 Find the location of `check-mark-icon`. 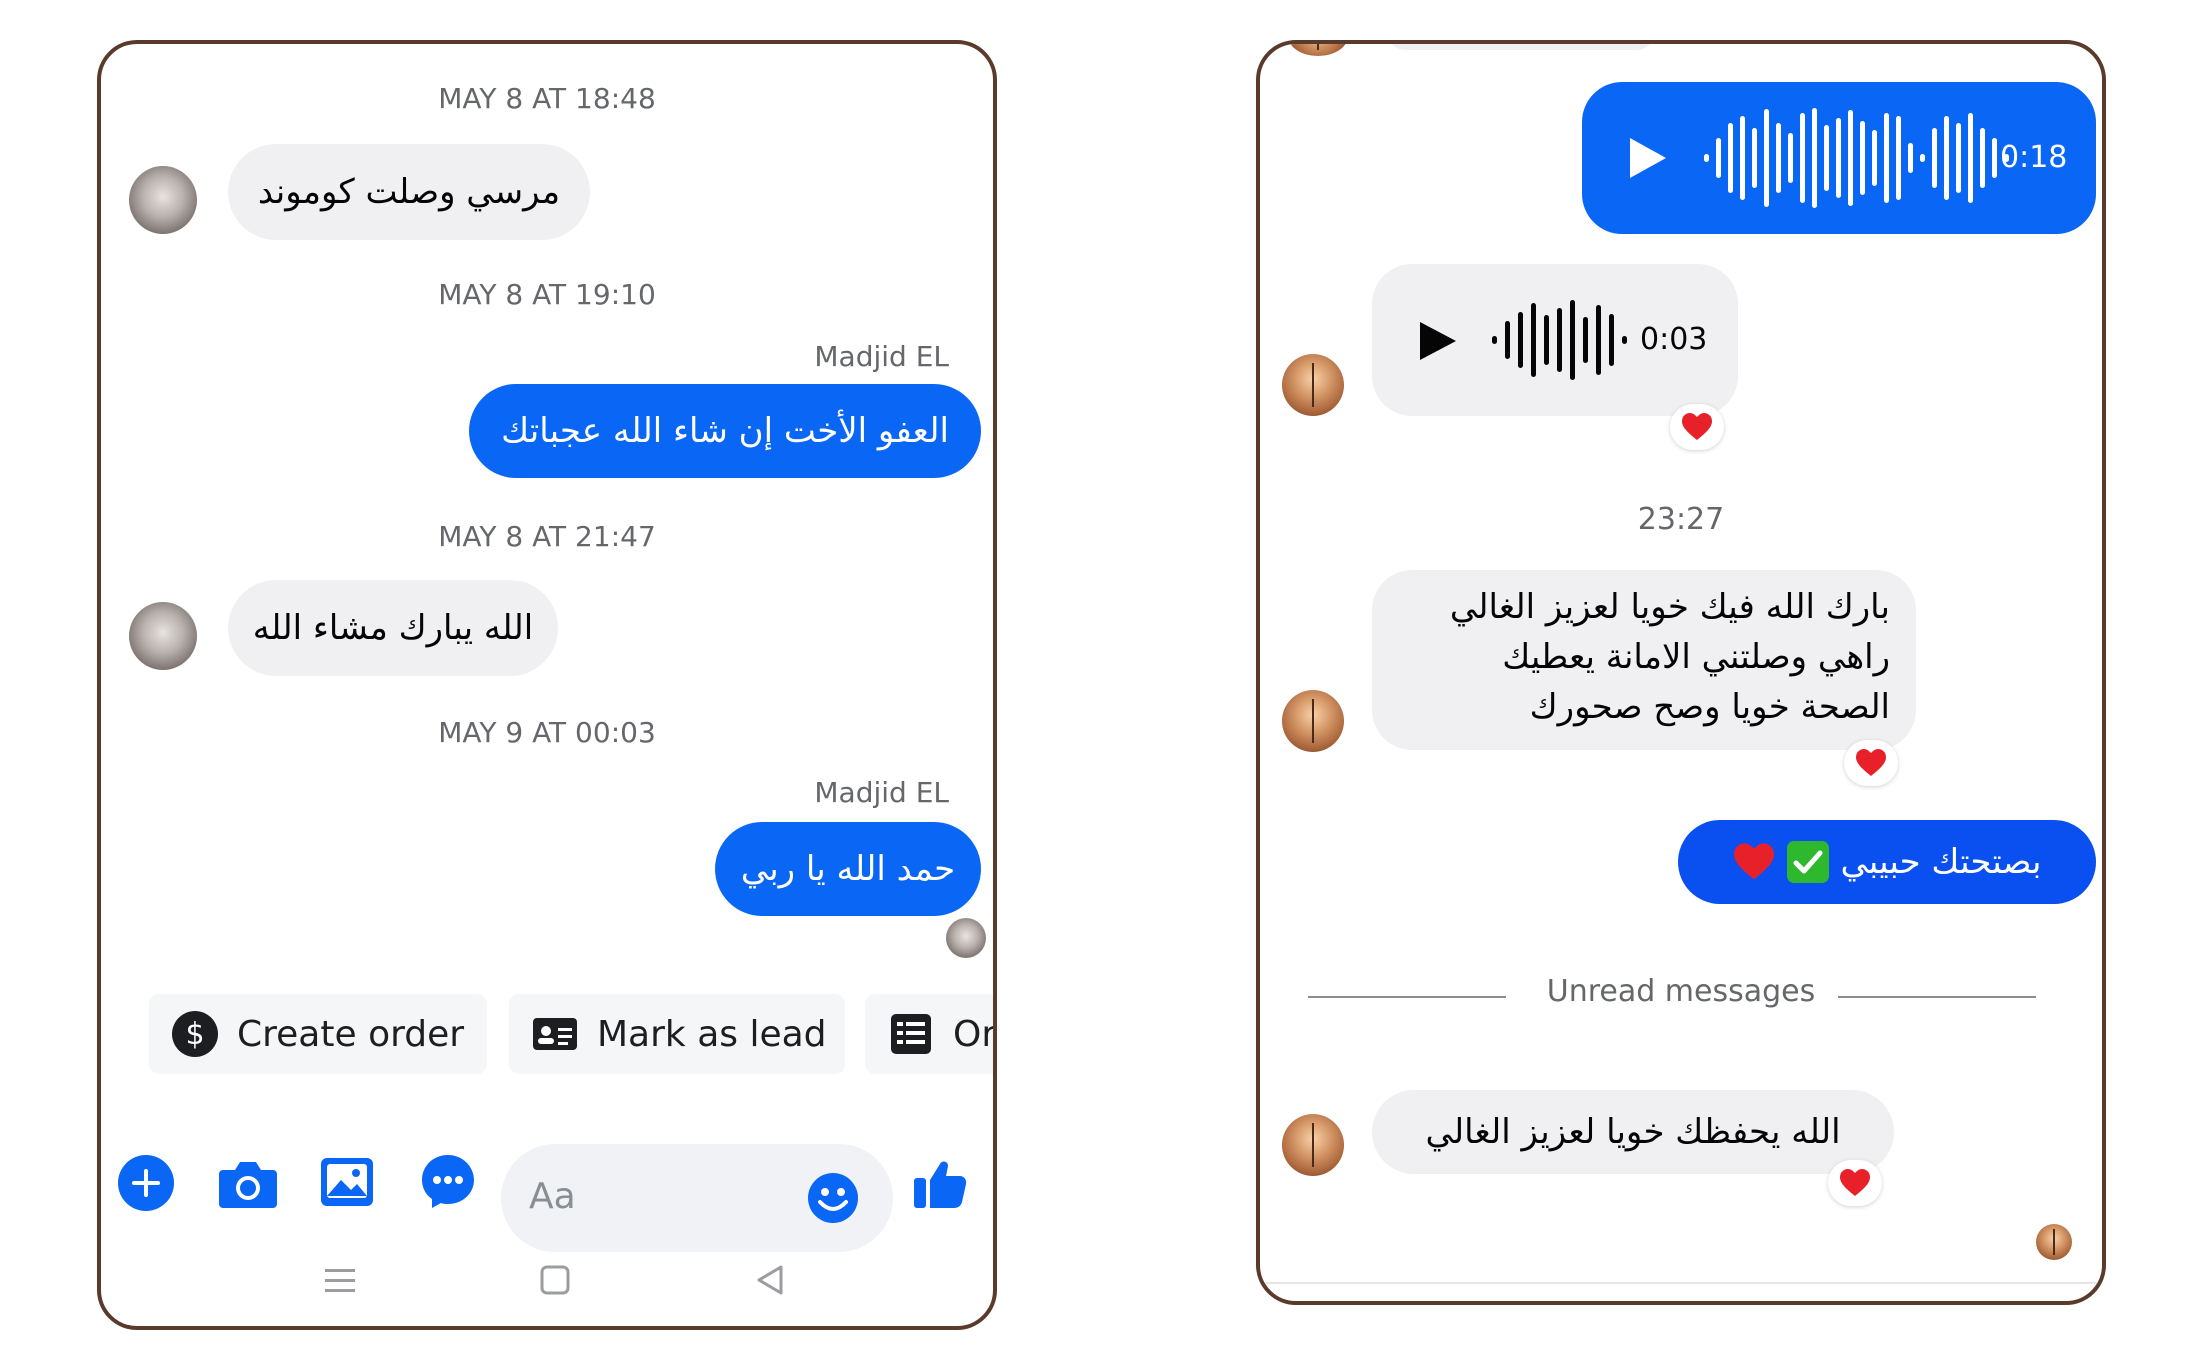

check-mark-icon is located at coordinates (1808, 862).